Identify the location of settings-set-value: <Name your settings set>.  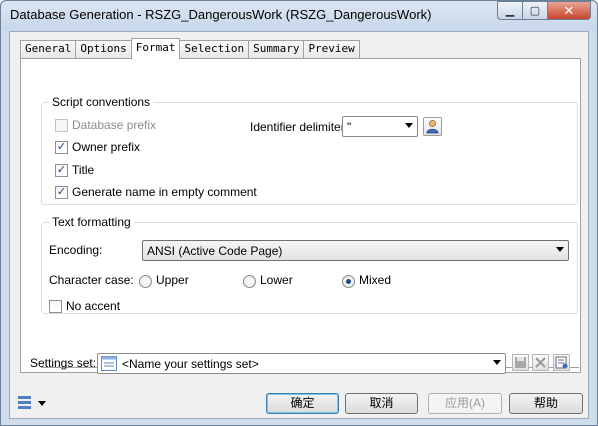
(190, 364).